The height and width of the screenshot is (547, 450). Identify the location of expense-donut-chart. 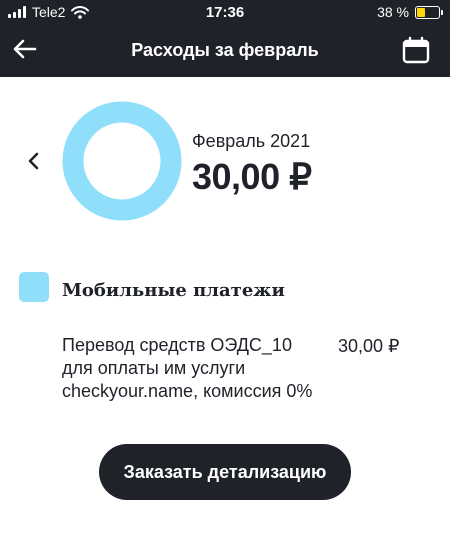
(122, 161).